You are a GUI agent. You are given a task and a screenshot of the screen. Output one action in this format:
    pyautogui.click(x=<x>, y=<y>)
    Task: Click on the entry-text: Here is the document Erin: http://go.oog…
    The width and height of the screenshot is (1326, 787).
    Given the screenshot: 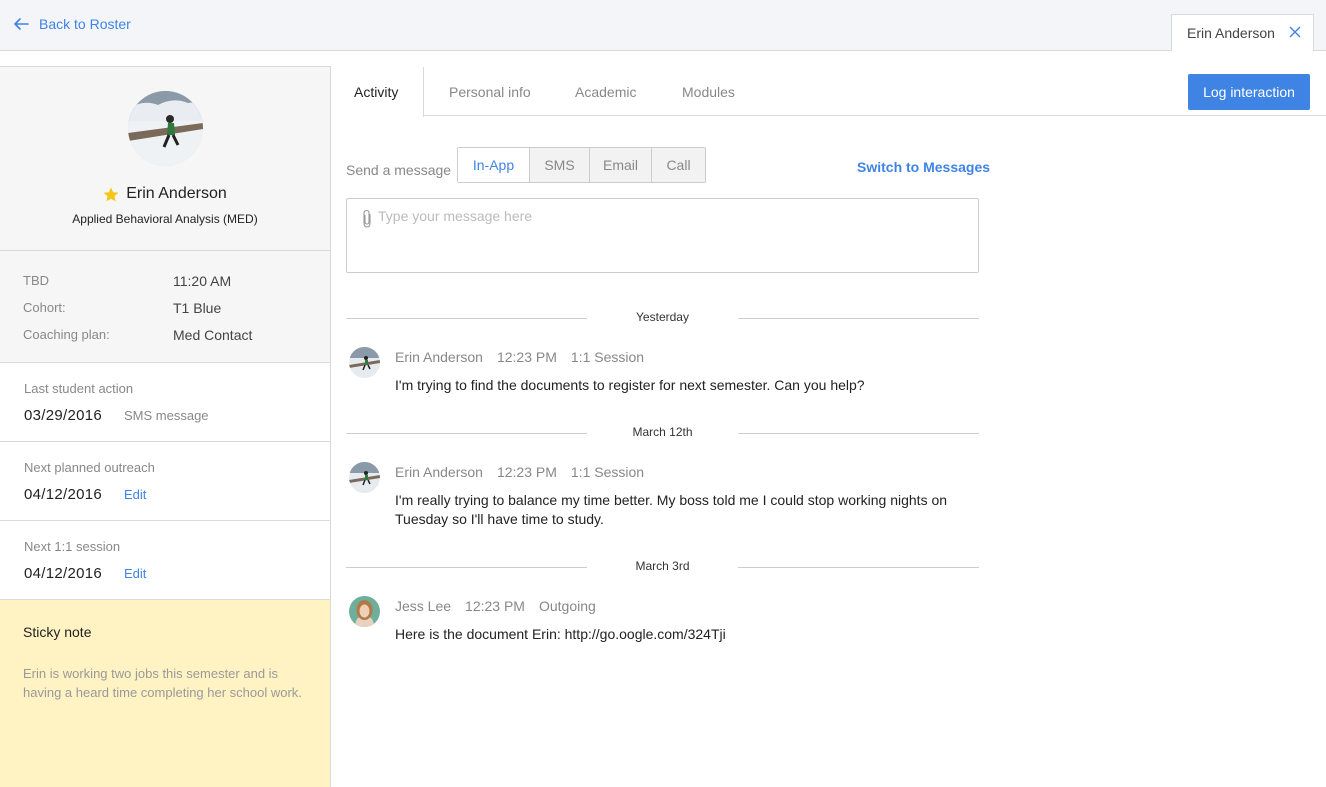 What is the action you would take?
    pyautogui.click(x=560, y=634)
    